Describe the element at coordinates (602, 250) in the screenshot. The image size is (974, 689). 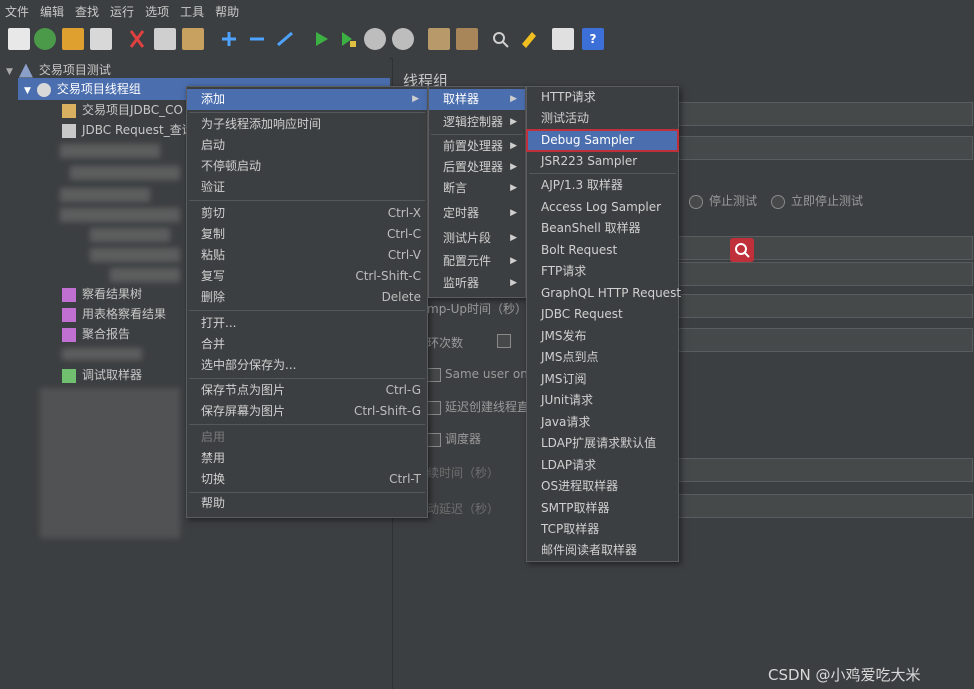
I see `sampler-item: Bolt Request` at that location.